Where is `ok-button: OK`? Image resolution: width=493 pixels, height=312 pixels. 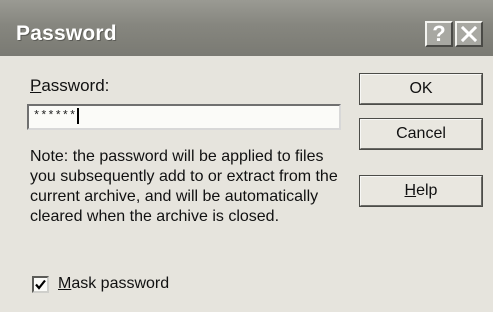 ok-button: OK is located at coordinates (421, 89).